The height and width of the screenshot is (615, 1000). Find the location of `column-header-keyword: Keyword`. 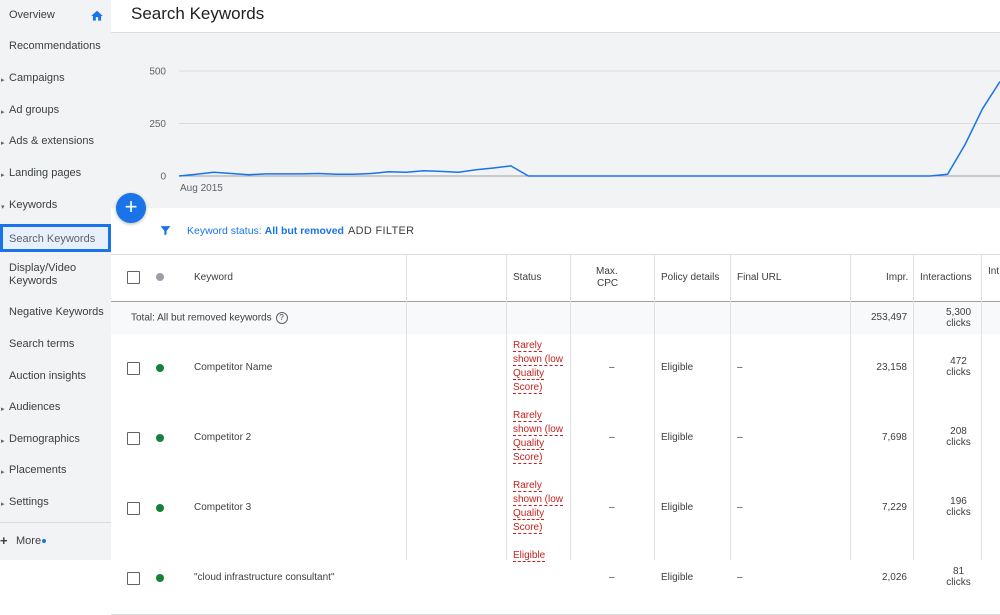

column-header-keyword: Keyword is located at coordinates (213, 277).